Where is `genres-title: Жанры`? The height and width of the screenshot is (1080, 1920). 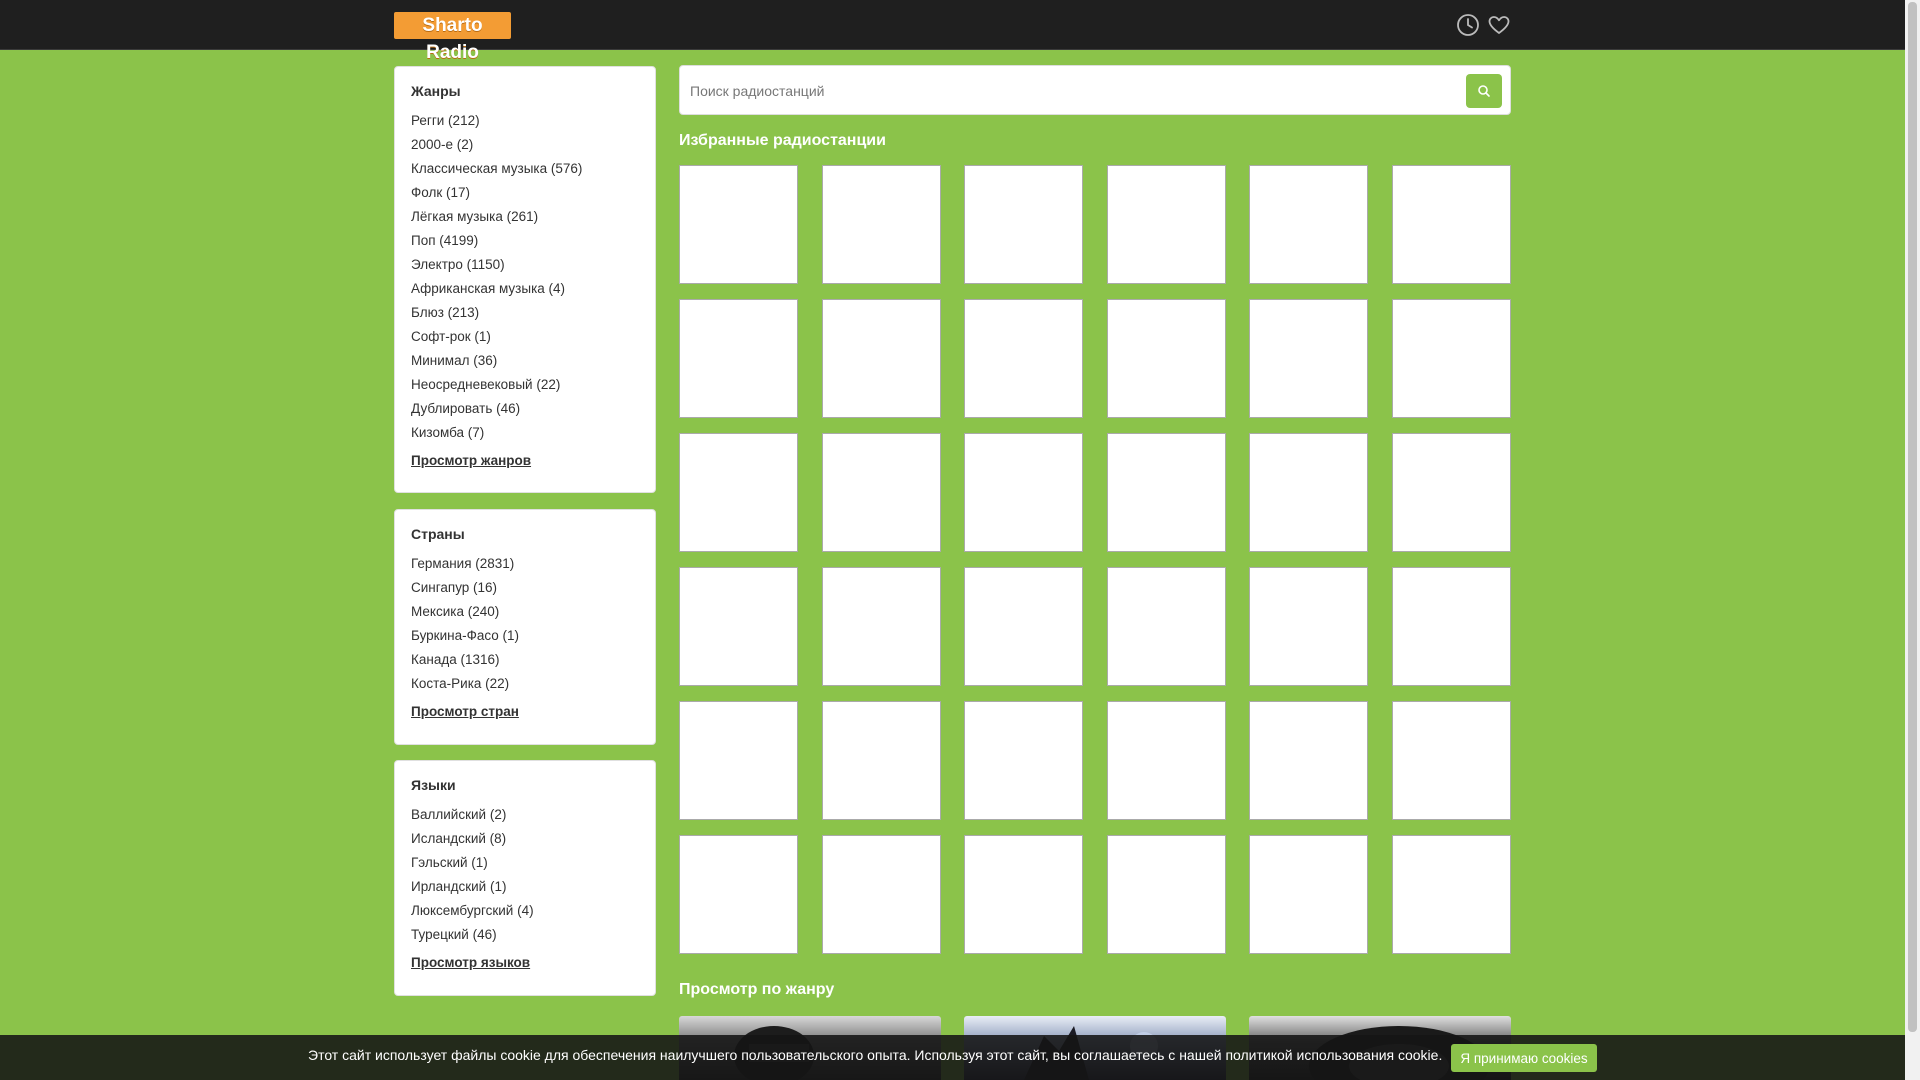
genres-title: Жанры is located at coordinates (436, 91).